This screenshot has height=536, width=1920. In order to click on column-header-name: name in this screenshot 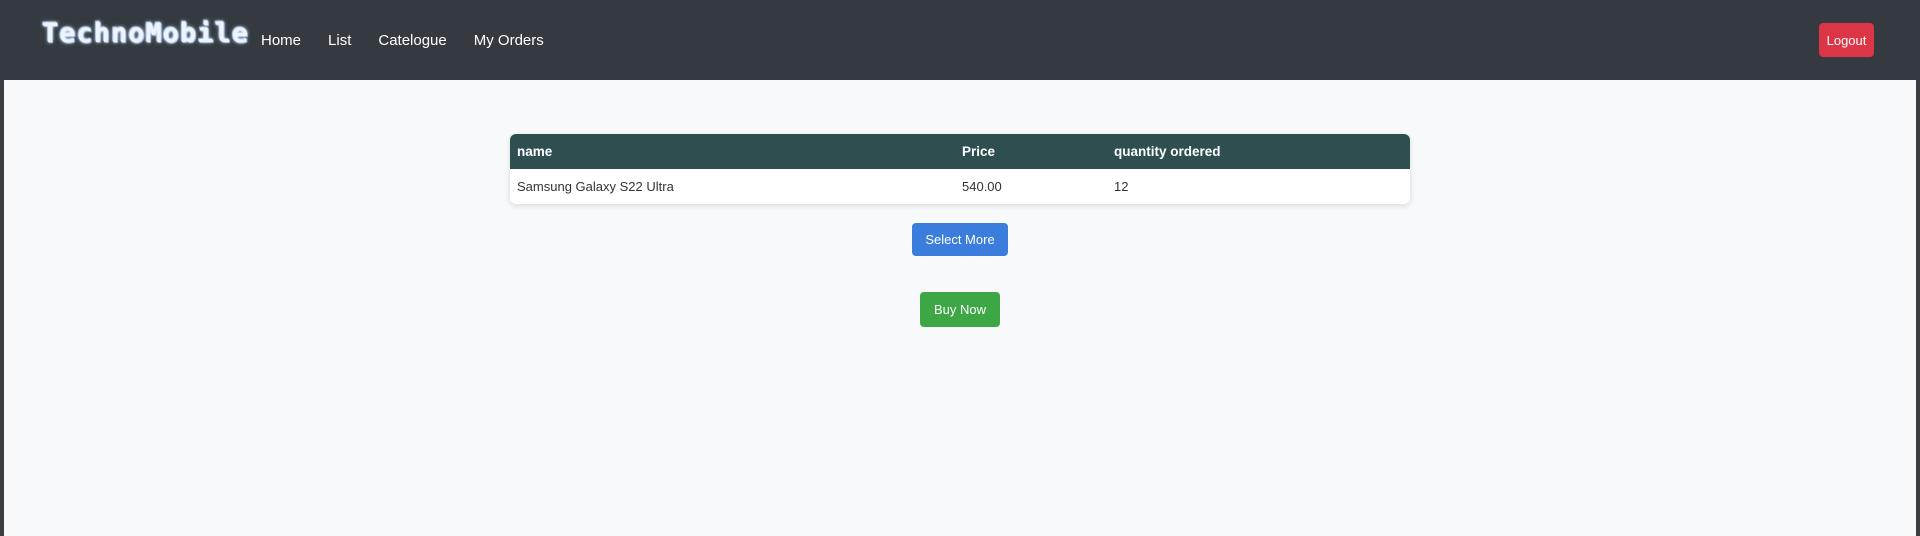, I will do `click(535, 151)`.